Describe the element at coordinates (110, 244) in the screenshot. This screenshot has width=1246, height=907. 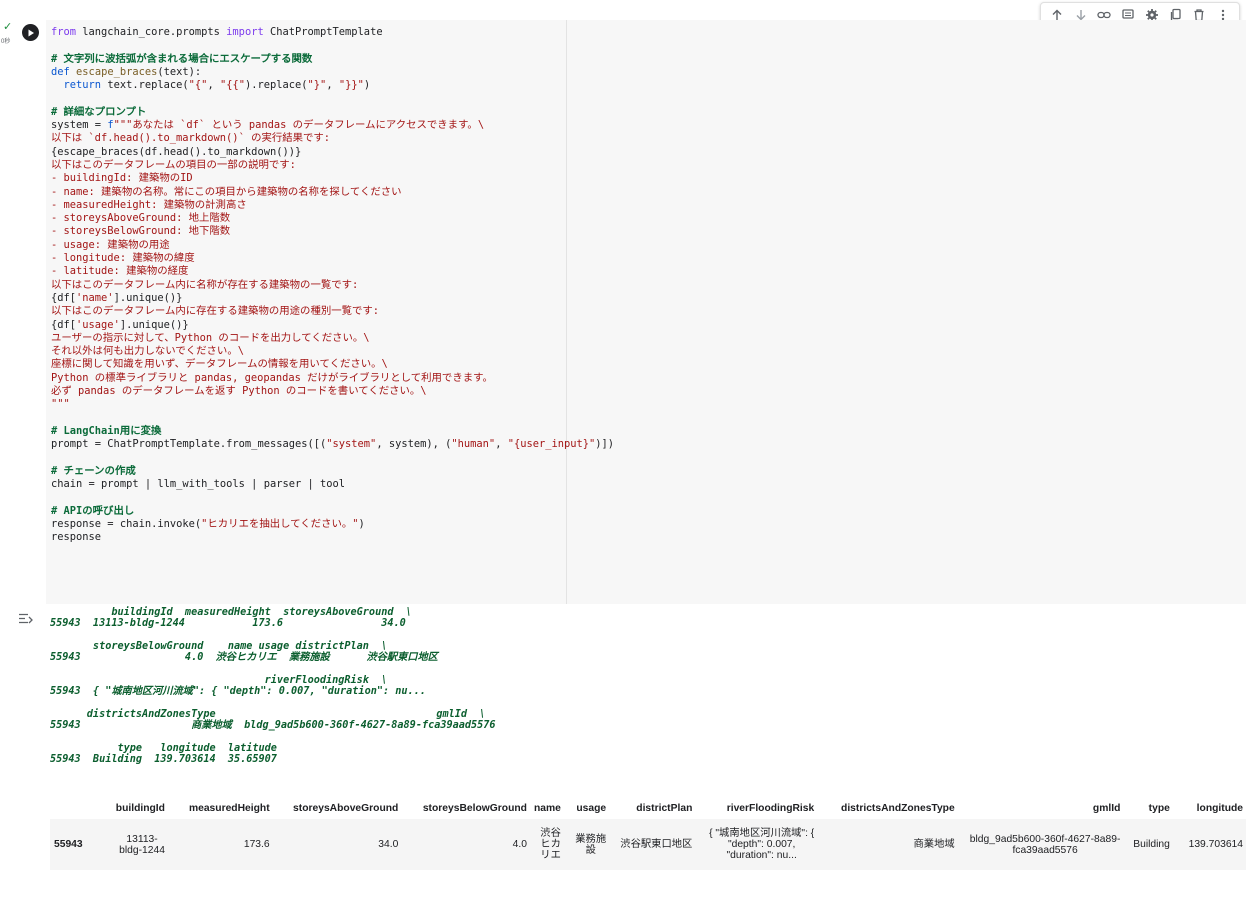
I see `code-token: - usage: 建築物の用途` at that location.